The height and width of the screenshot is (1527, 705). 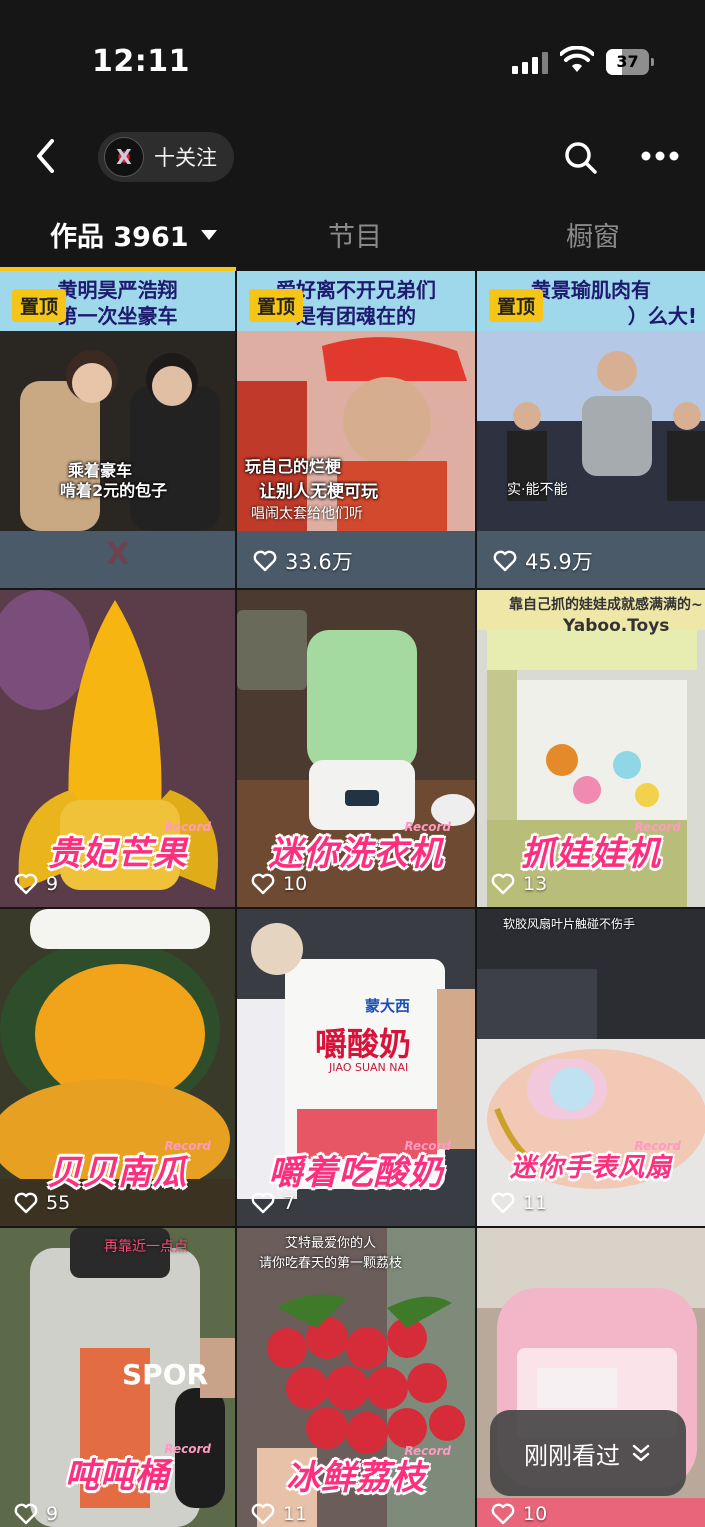 I want to click on double-chevron-down-icon, so click(x=641, y=1453).